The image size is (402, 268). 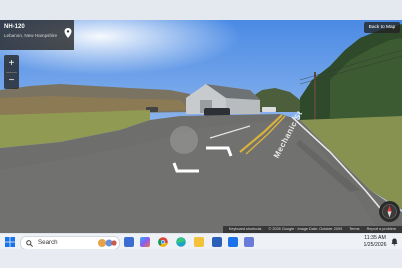 I want to click on clock-date: 1/25/2026, so click(x=375, y=244).